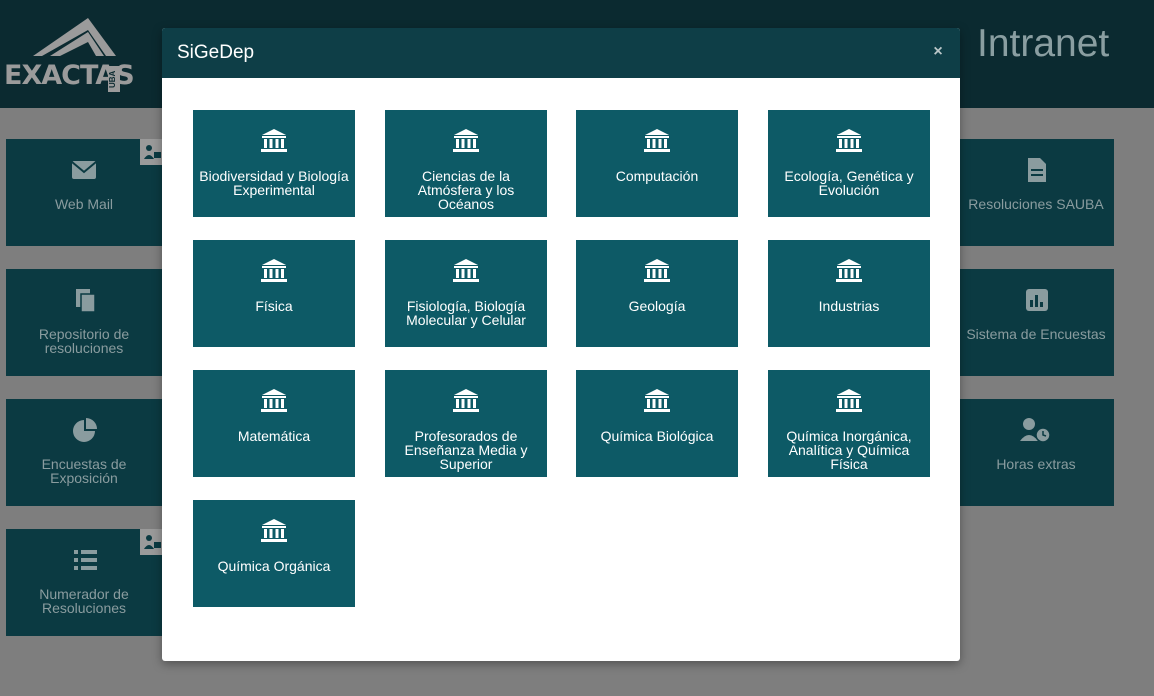 The height and width of the screenshot is (696, 1154). Describe the element at coordinates (1036, 192) in the screenshot. I see `tile-resoluciones-sauba: Resoluciones SAUBA` at that location.